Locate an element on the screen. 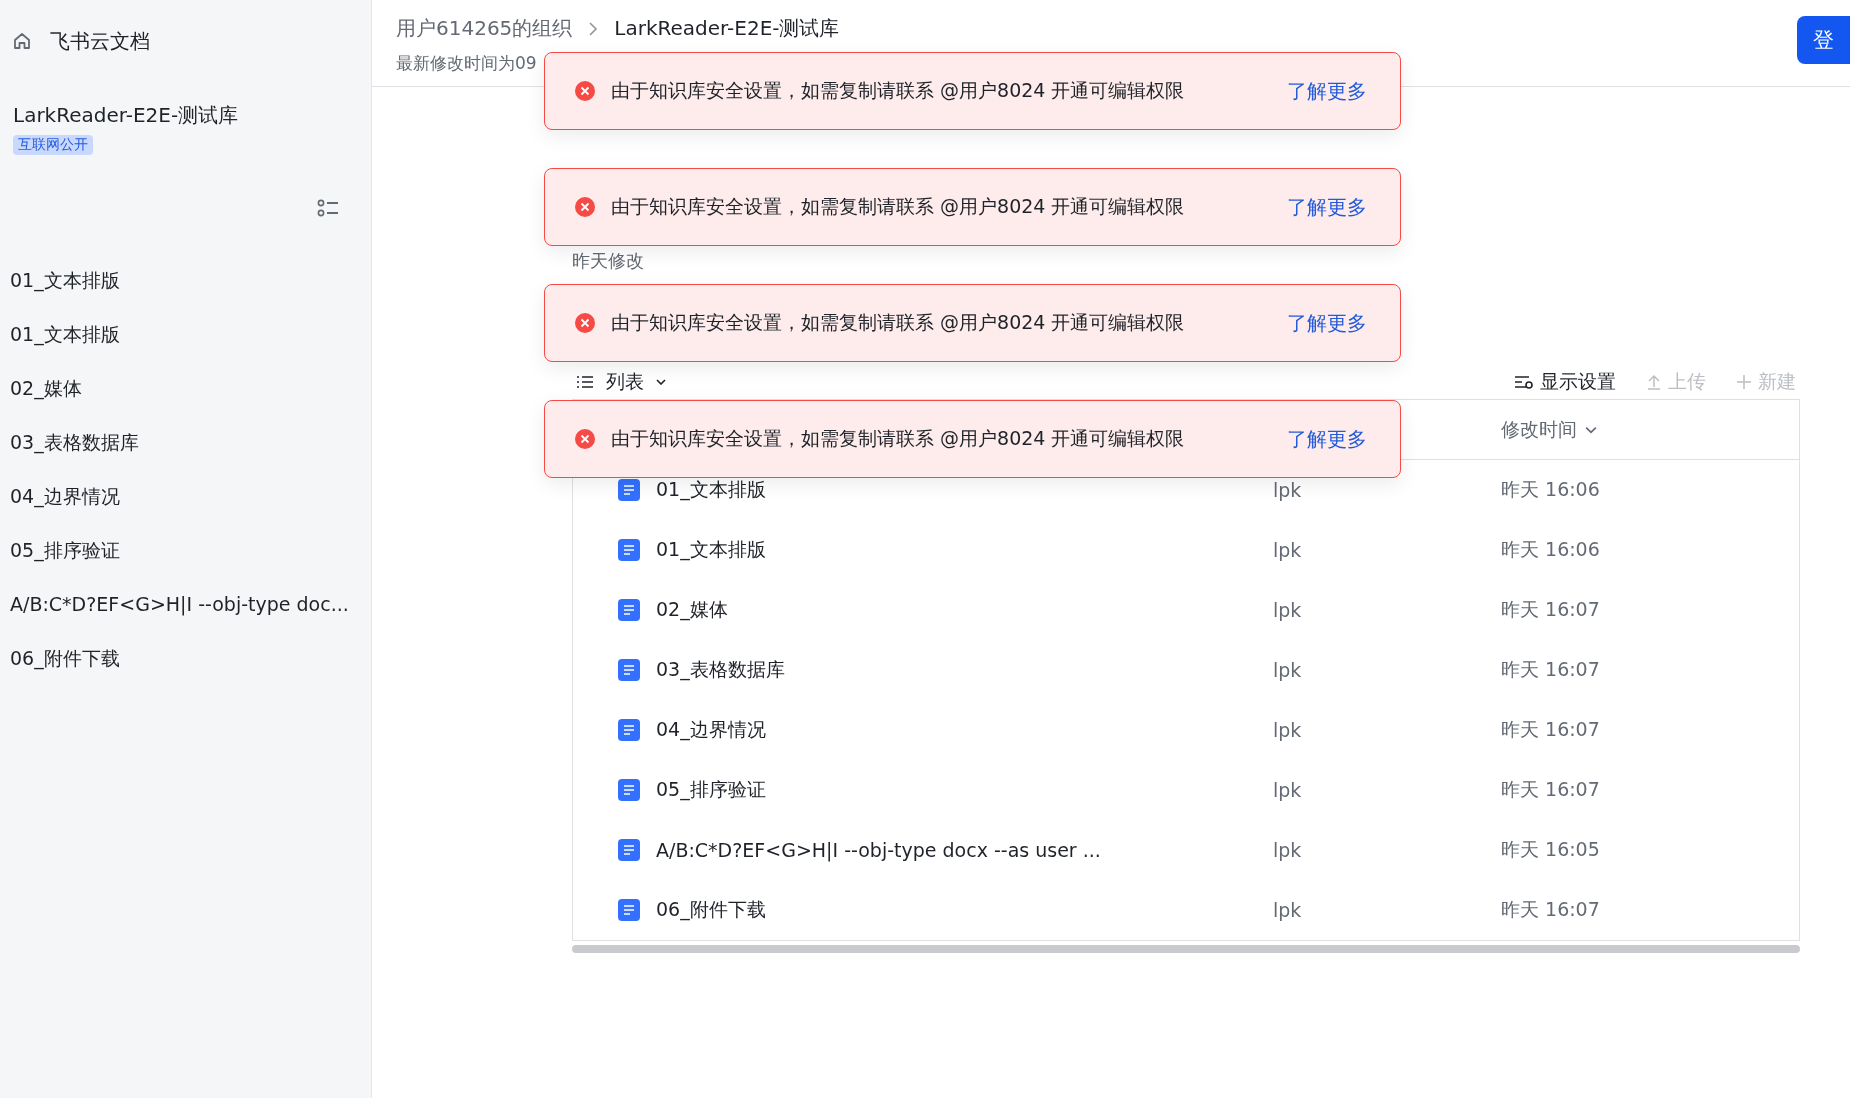 This screenshot has height=1098, width=1850. file-name-link: 04_边界情况 is located at coordinates (711, 730).